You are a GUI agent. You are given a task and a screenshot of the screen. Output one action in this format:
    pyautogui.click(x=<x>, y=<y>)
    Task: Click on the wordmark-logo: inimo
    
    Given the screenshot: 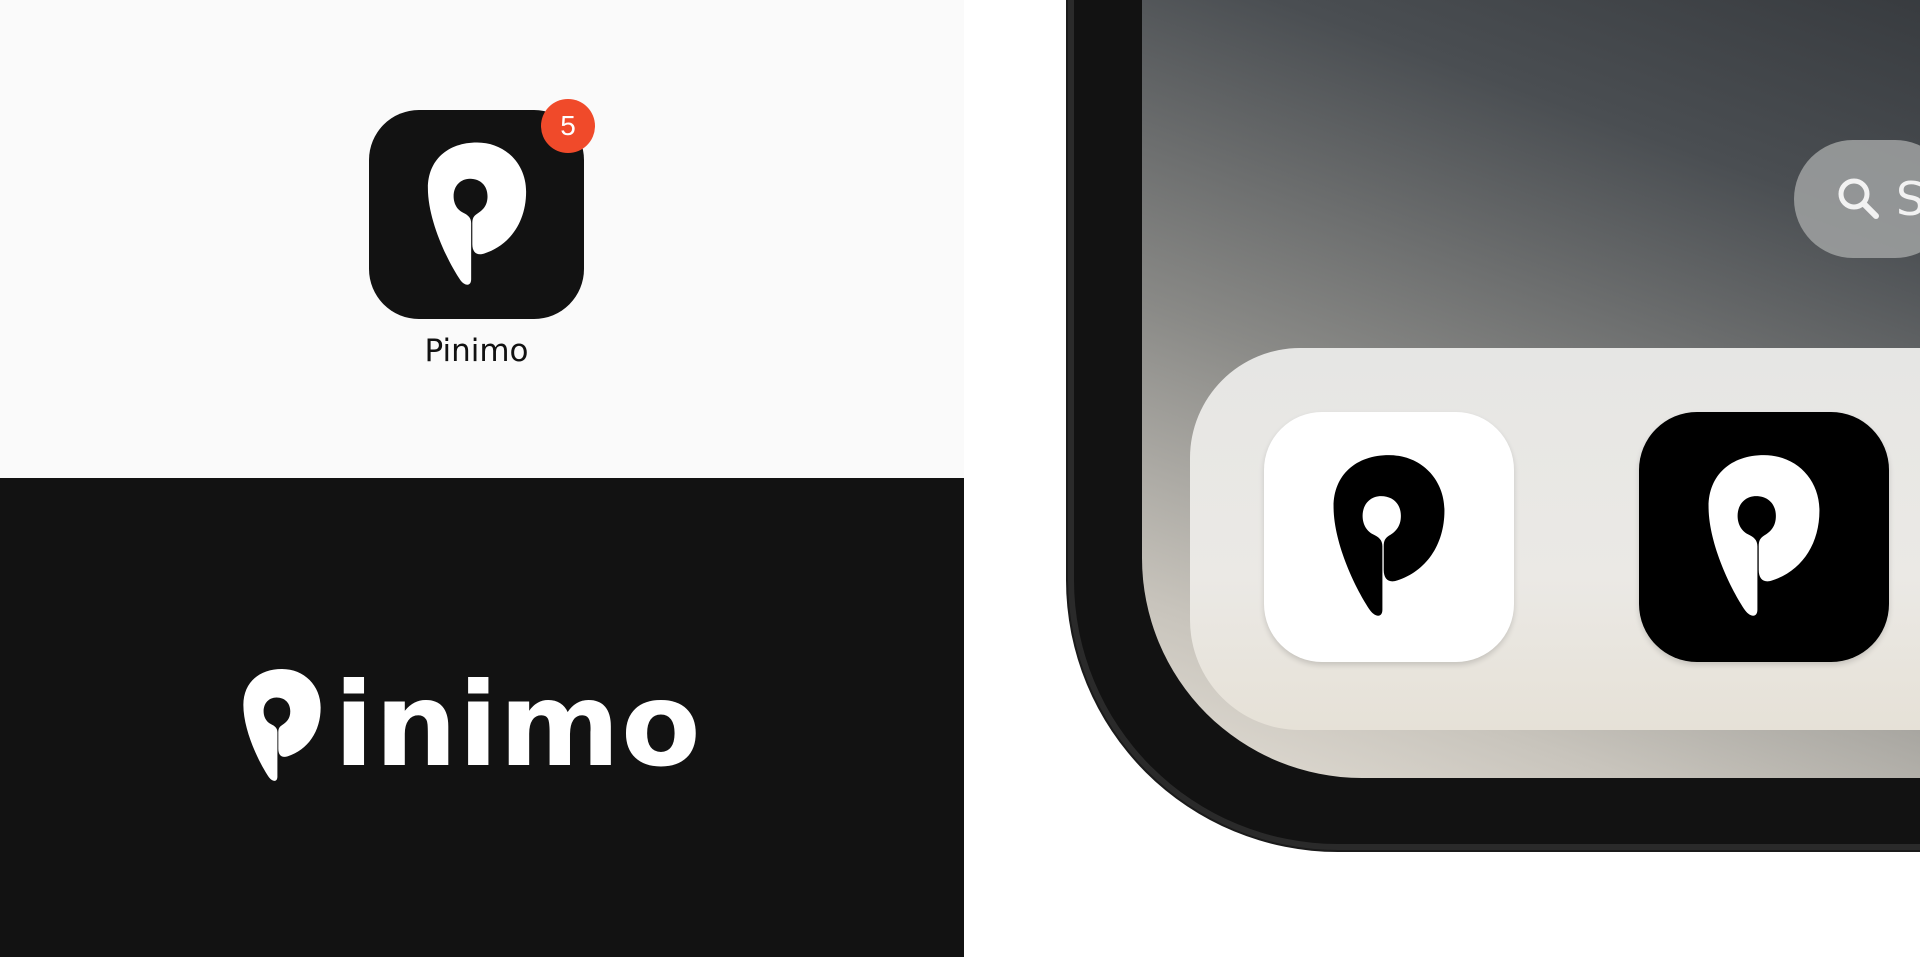 What is the action you would take?
    pyautogui.click(x=469, y=720)
    